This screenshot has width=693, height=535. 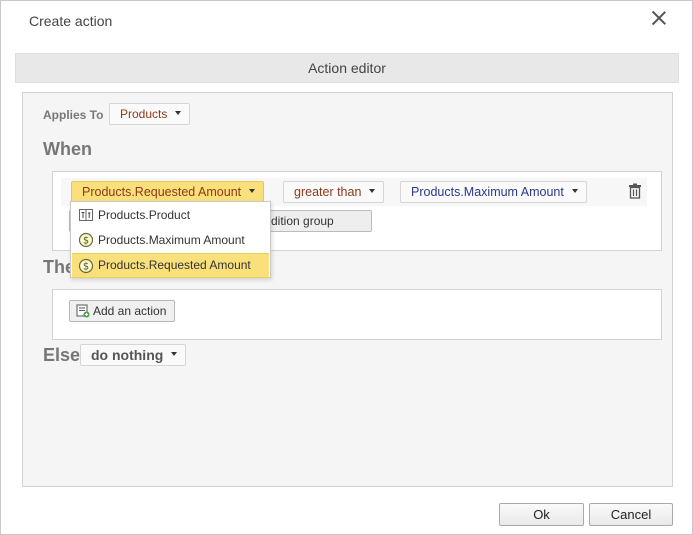 What do you see at coordinates (73, 115) in the screenshot?
I see `applies-to-label: Applies To` at bounding box center [73, 115].